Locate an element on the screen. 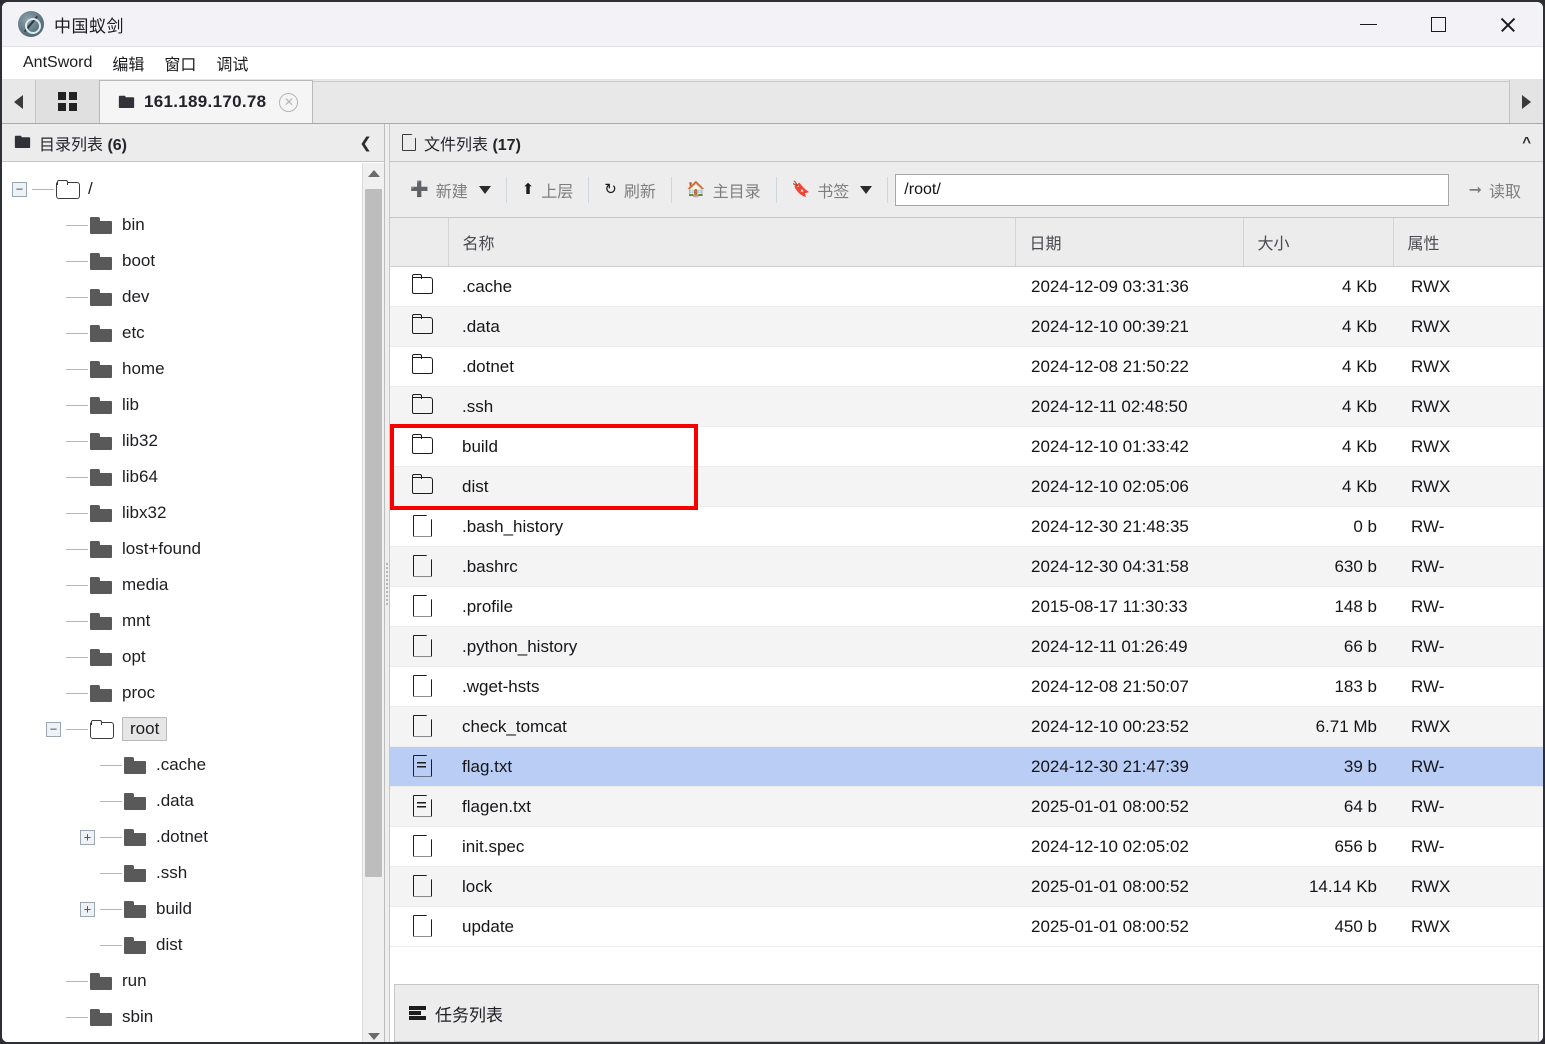 The image size is (1545, 1044). tree-item-dev: dev is located at coordinates (187, 297).